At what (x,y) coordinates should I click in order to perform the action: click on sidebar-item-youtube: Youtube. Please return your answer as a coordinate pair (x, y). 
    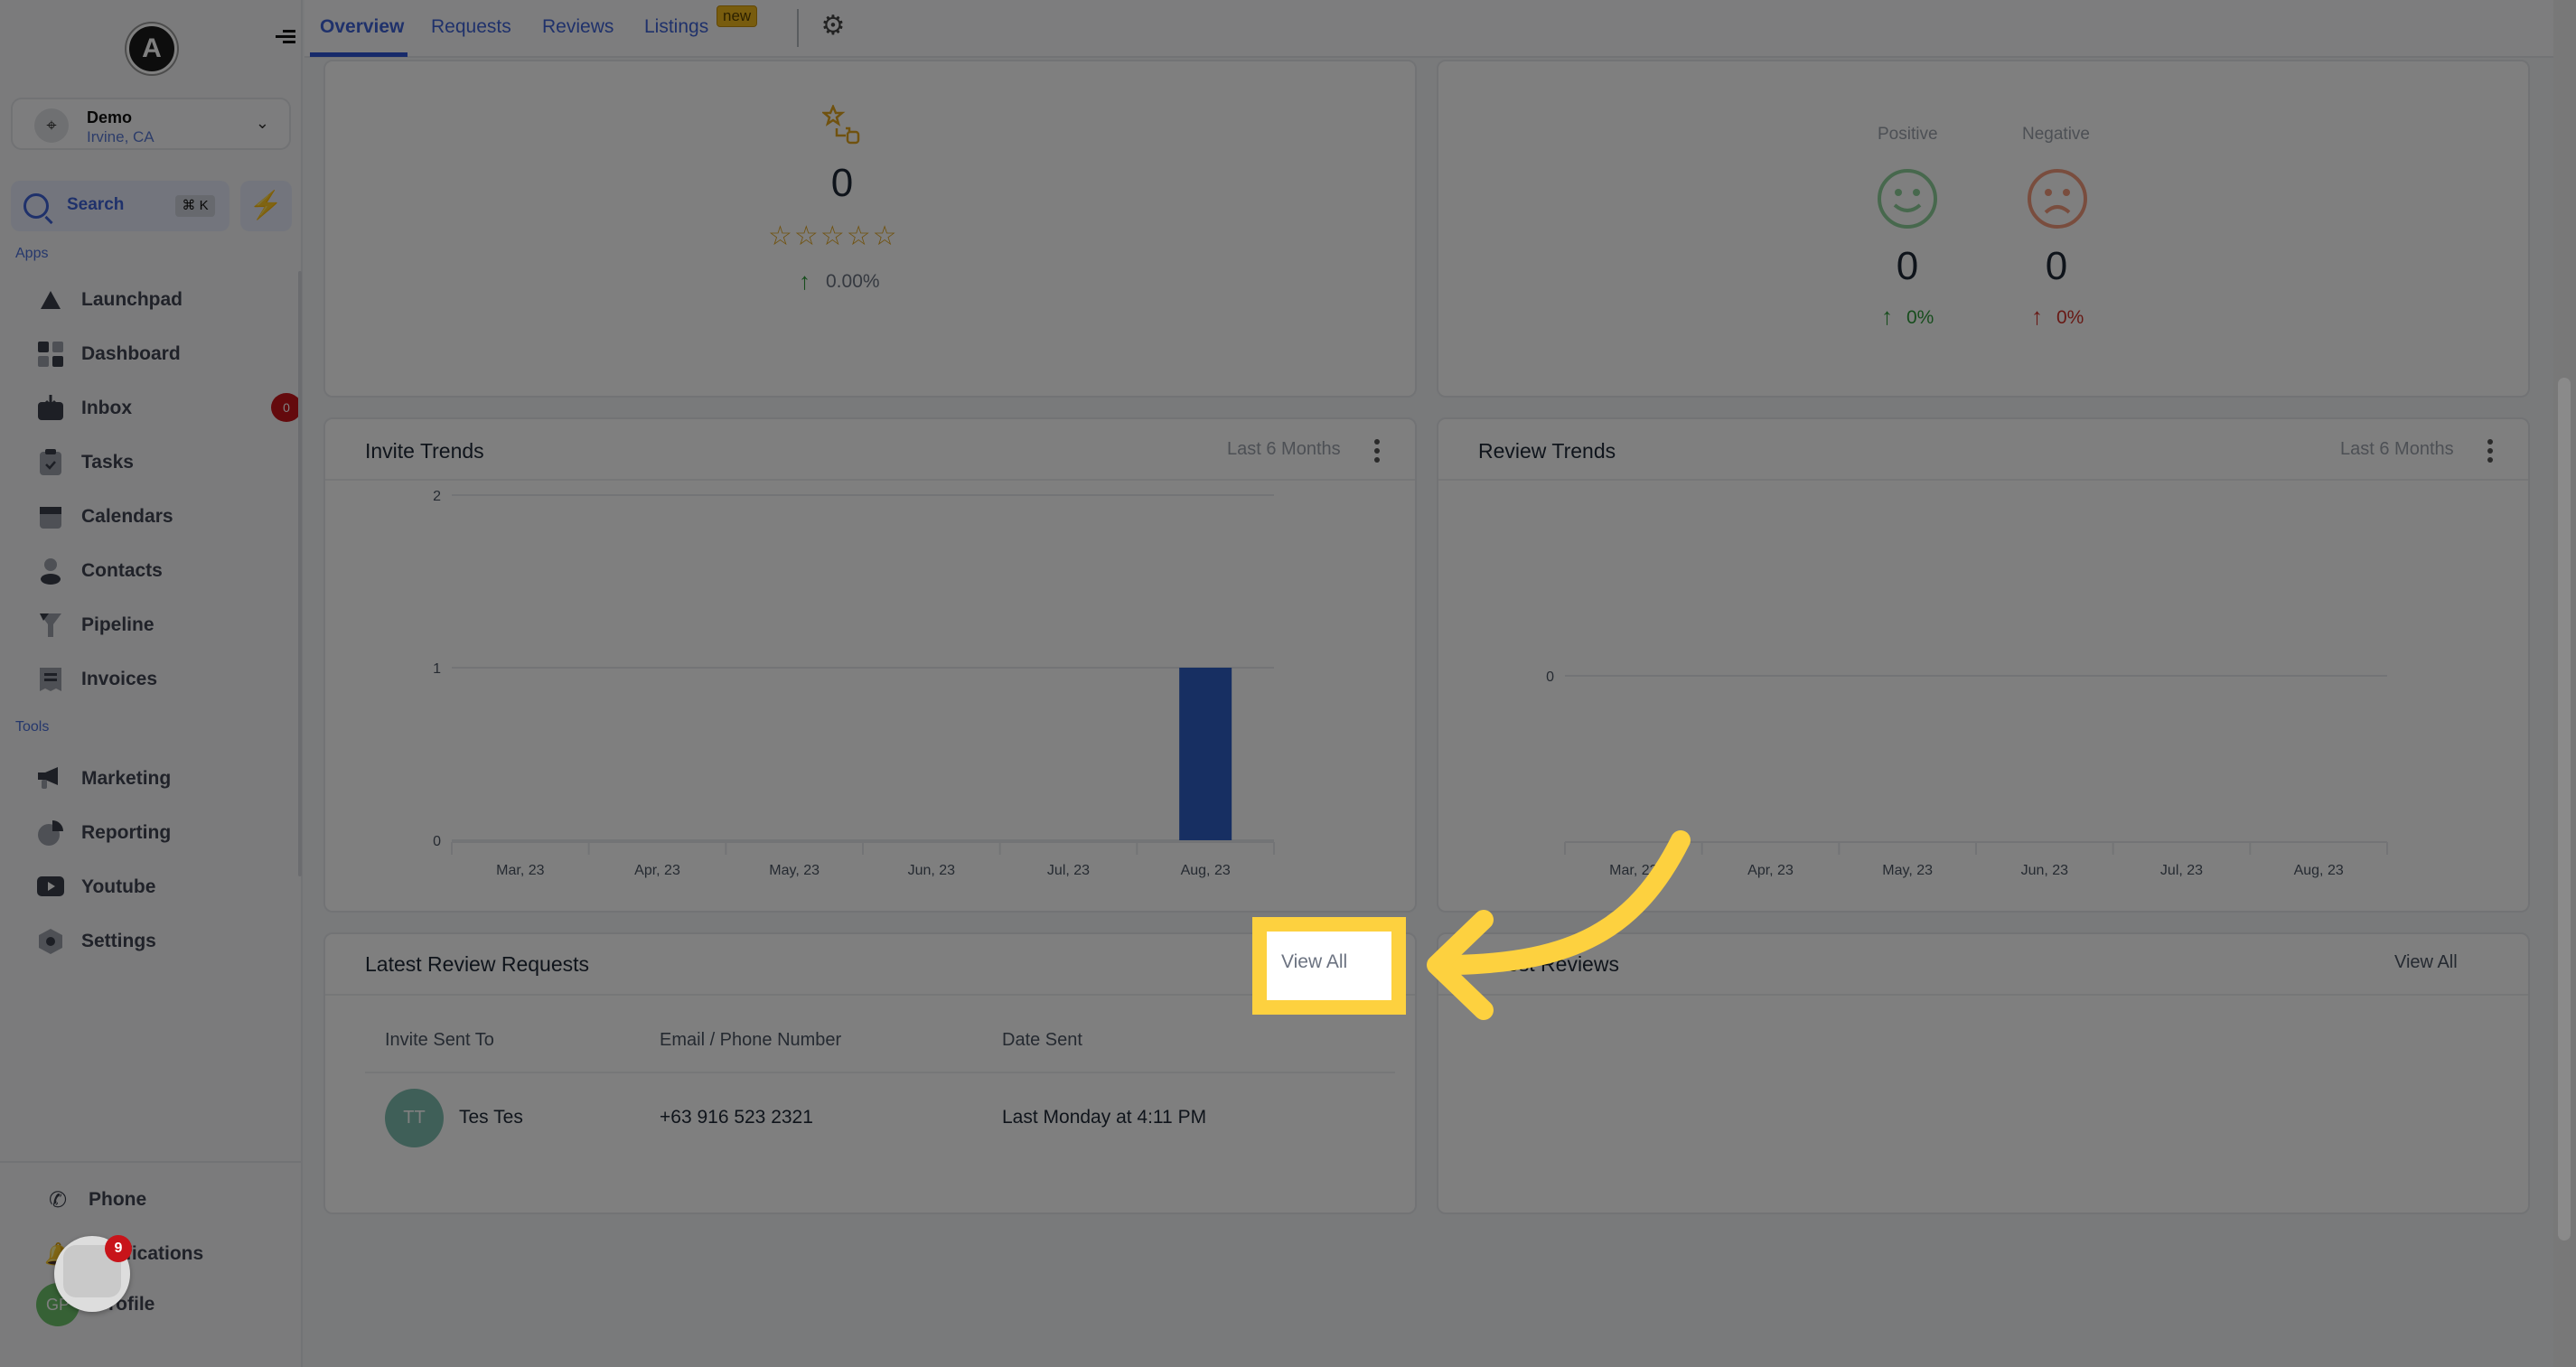
    Looking at the image, I should click on (153, 887).